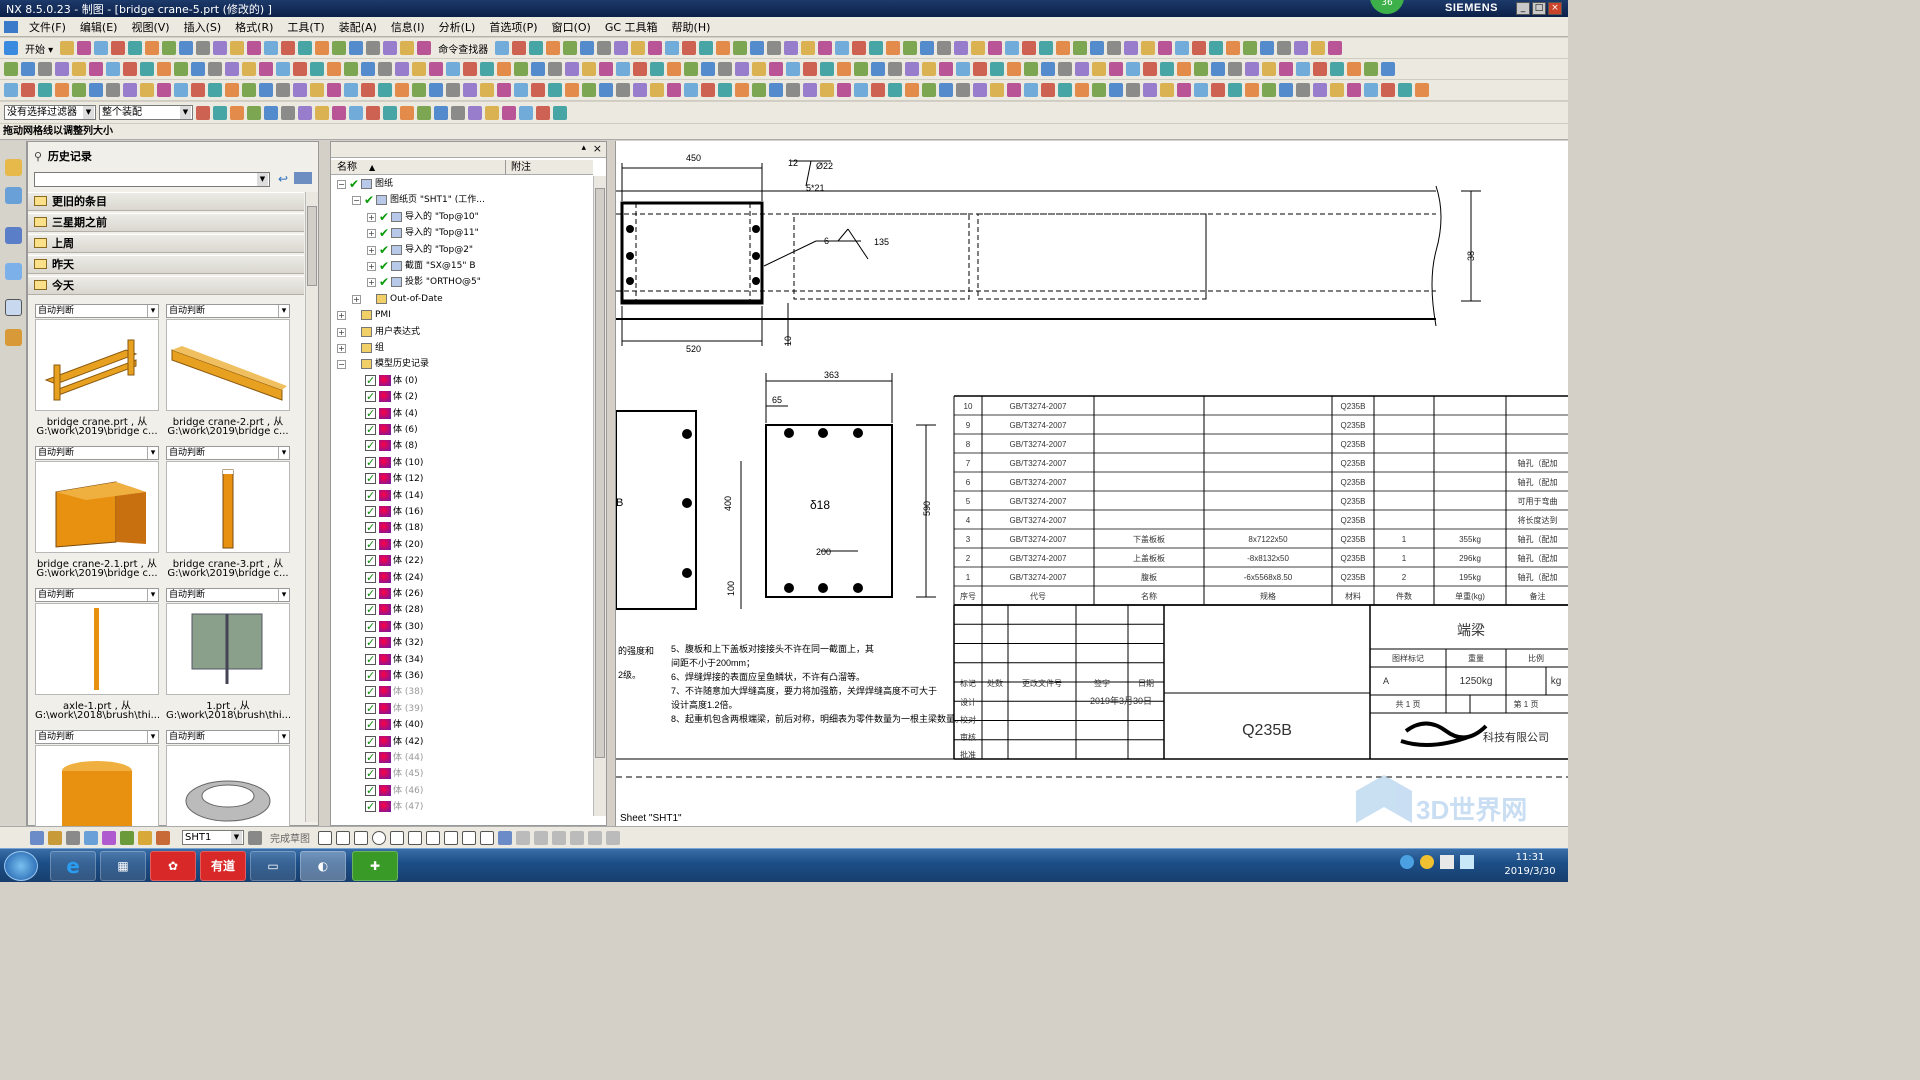 The width and height of the screenshot is (1920, 1080). Describe the element at coordinates (45, 69) in the screenshot. I see `tb2-tool-2-icon` at that location.